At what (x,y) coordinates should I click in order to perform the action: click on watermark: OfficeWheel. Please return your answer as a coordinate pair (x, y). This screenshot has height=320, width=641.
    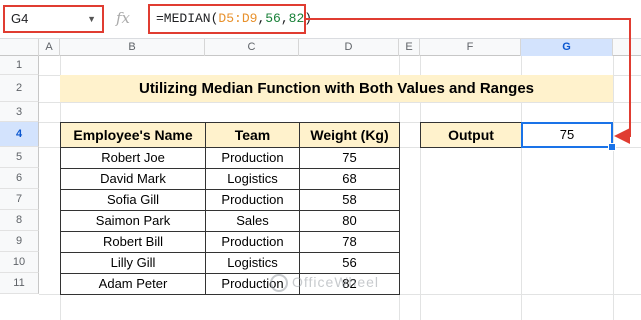
    Looking at the image, I should click on (355, 282).